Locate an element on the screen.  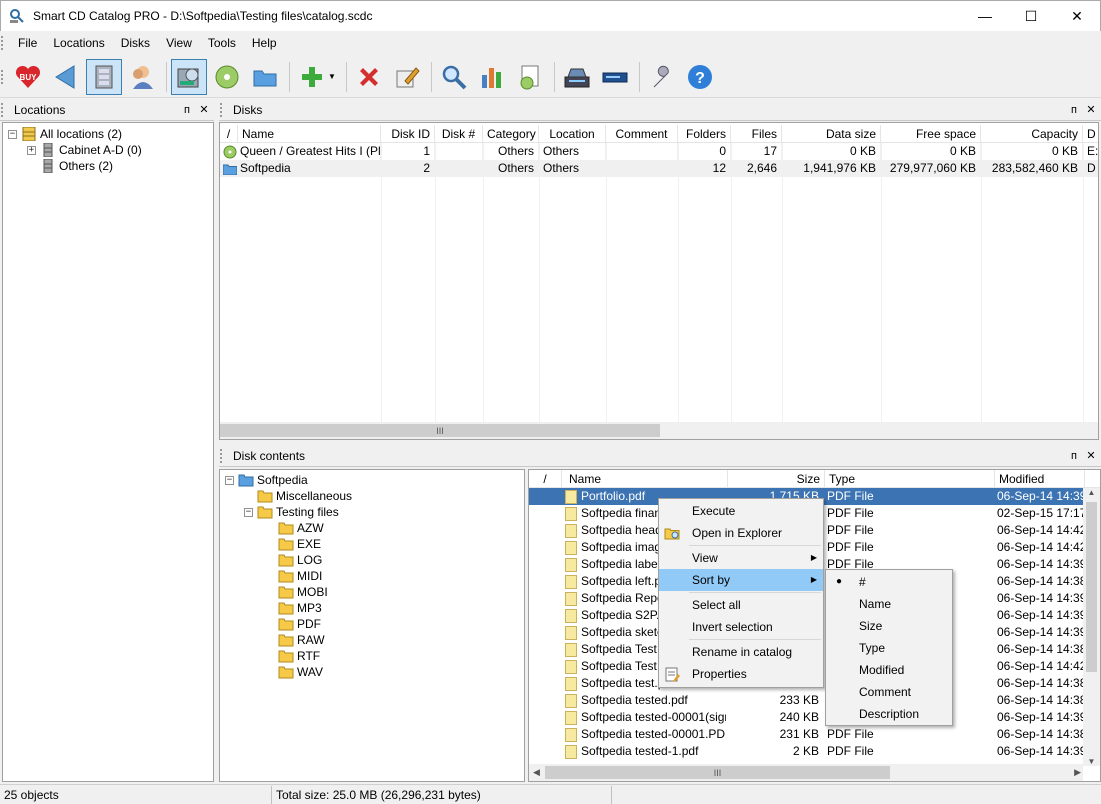
files-vertical-scrollbar: ▲ ▼ is located at coordinates (1091, 627).